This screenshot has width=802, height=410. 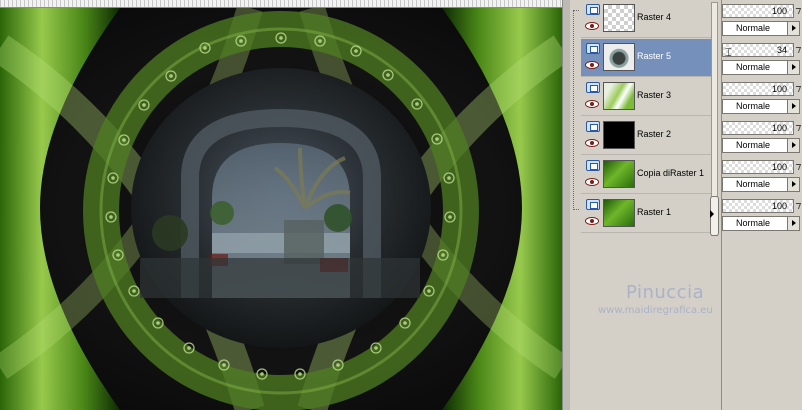 What do you see at coordinates (654, 134) in the screenshot?
I see `layer-name: Raster 2` at bounding box center [654, 134].